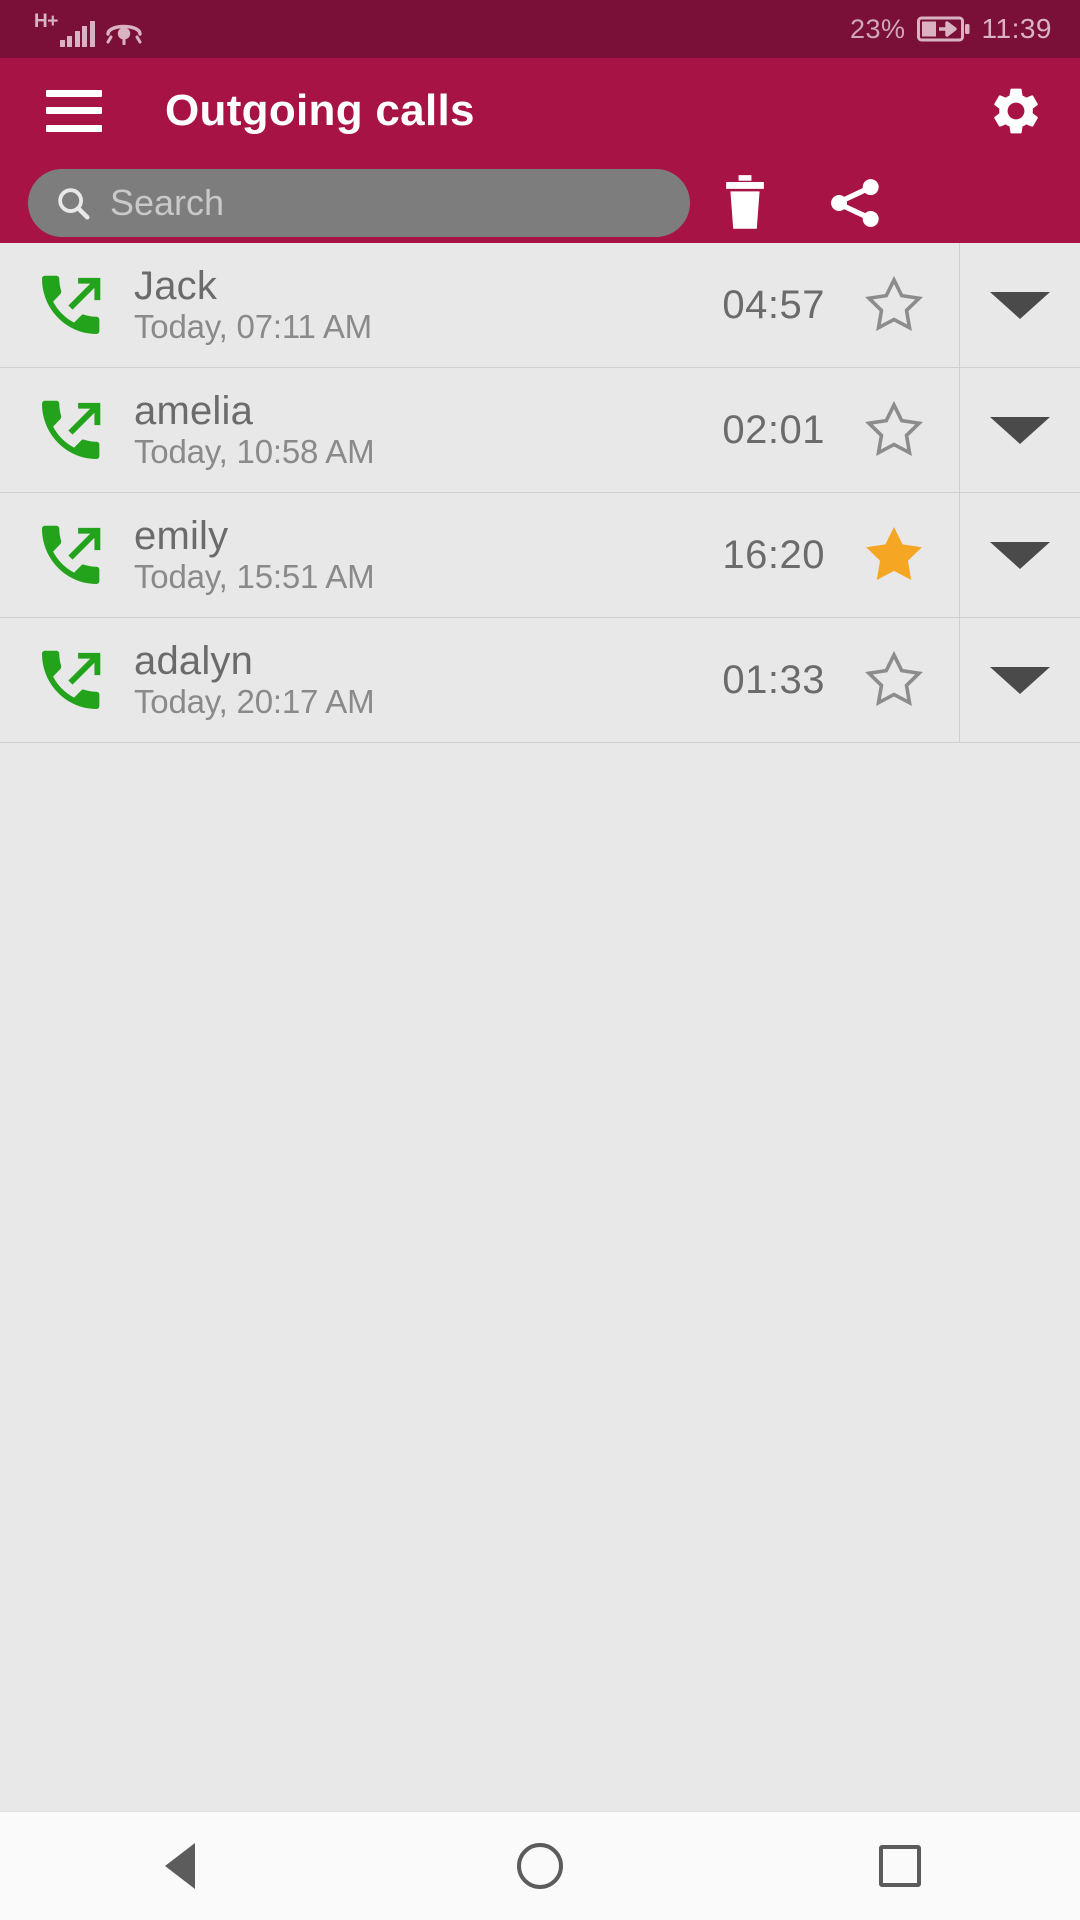 Image resolution: width=1080 pixels, height=1920 pixels. I want to click on call-row-main: amelia Today, 10:58 AM 02:01, so click(480, 430).